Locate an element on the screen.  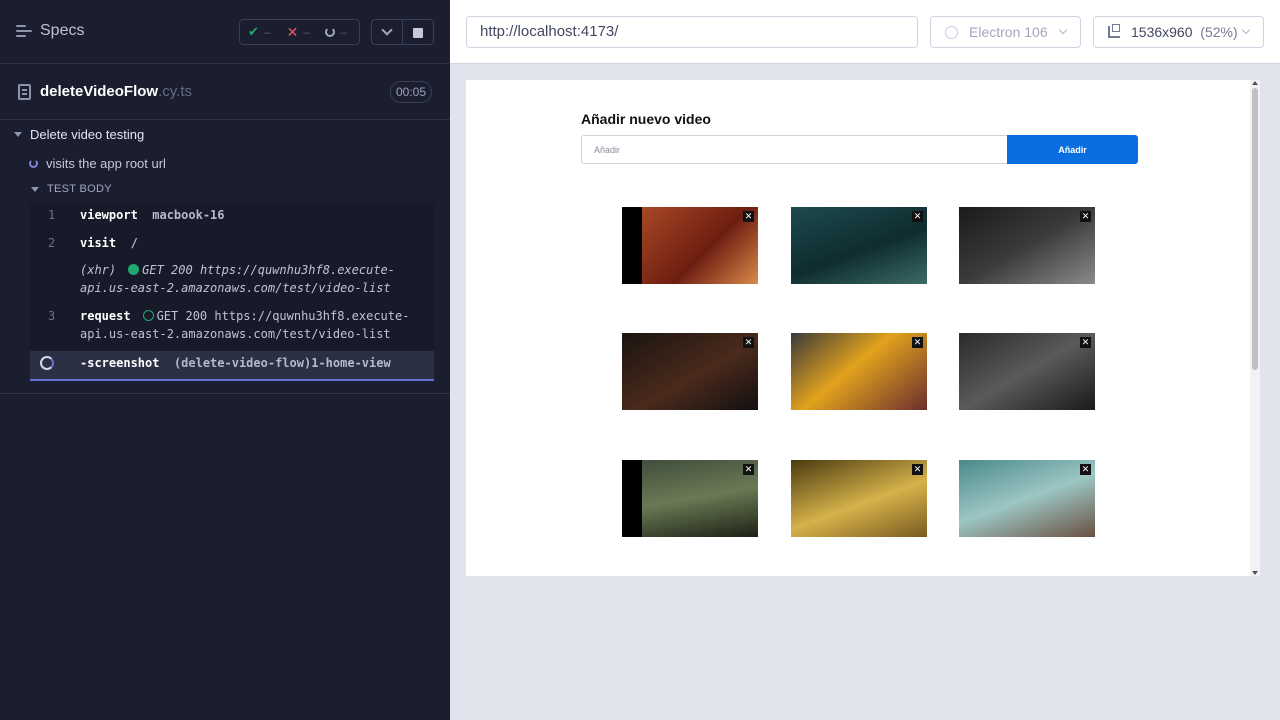
scroll-up-icon is located at coordinates (1255, 83).